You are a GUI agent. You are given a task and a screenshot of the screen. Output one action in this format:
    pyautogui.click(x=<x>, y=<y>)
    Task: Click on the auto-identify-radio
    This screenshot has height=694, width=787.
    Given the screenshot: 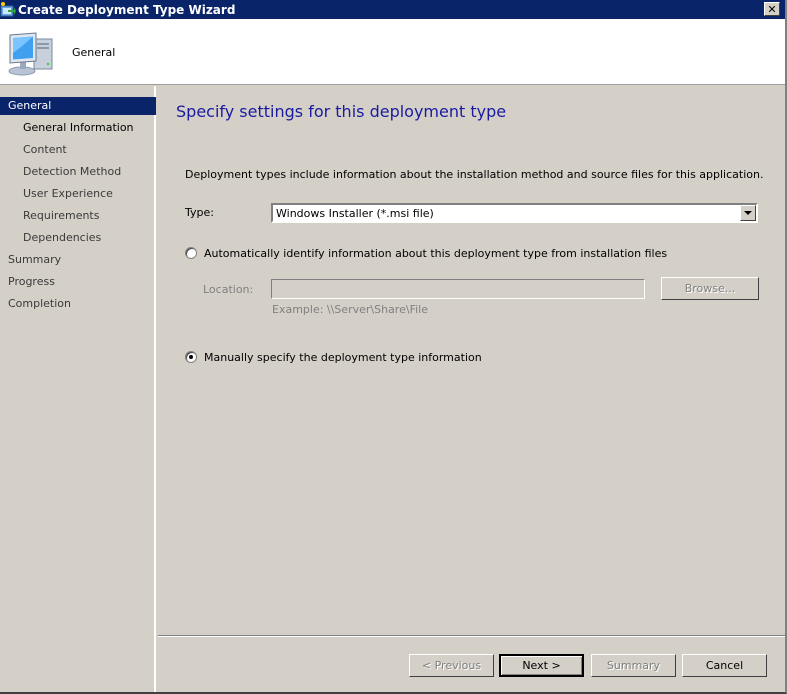 What is the action you would take?
    pyautogui.click(x=191, y=253)
    